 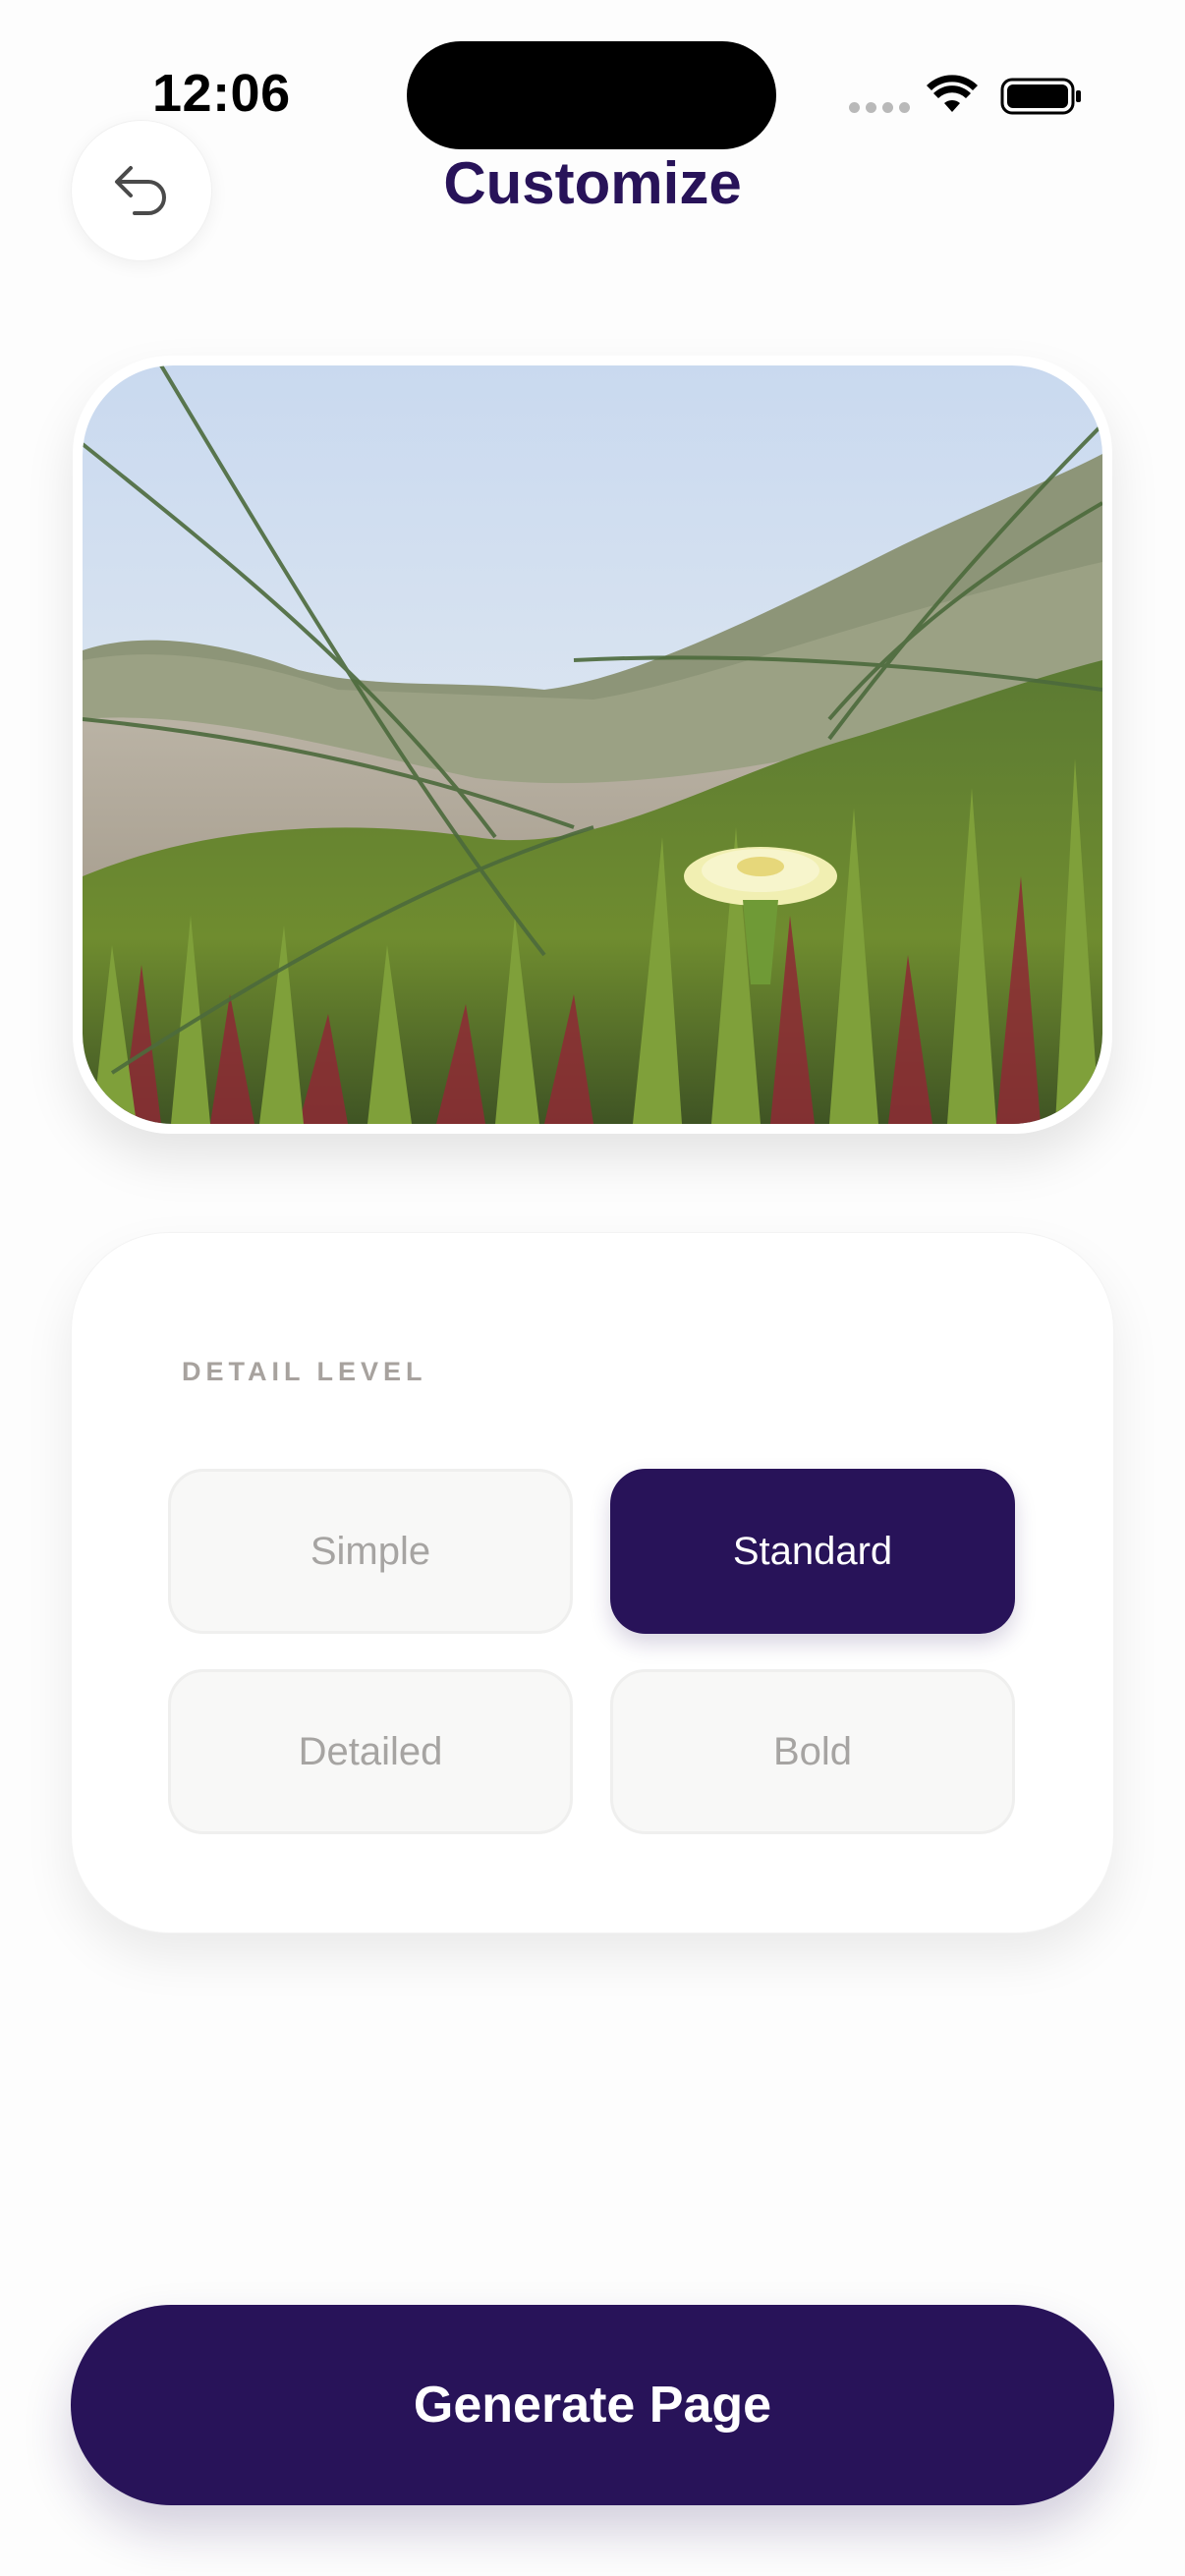 I want to click on option-standard: Standard, so click(x=813, y=1551).